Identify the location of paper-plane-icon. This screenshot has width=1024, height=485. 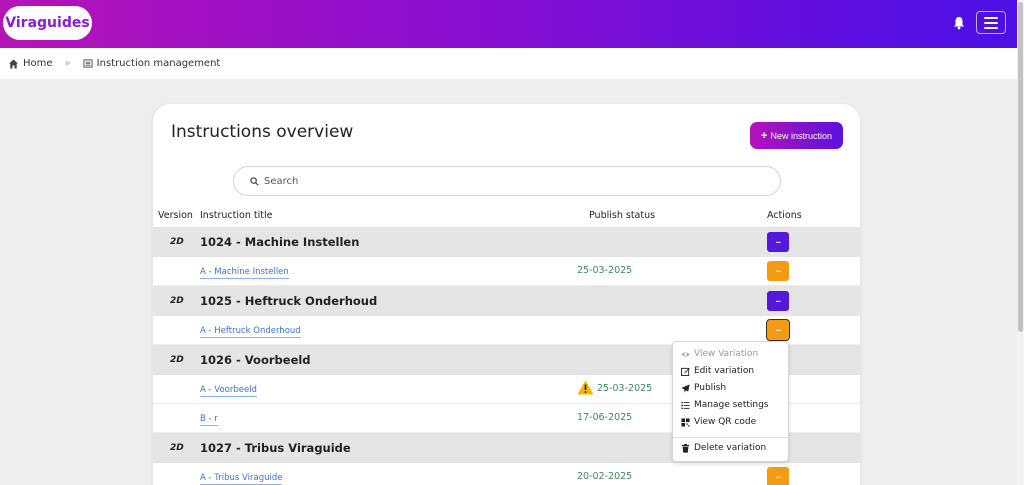
(685, 388).